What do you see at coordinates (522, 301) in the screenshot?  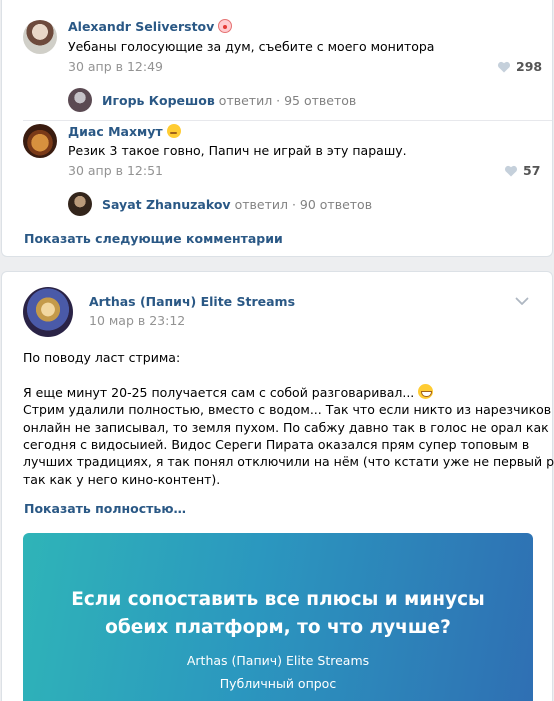 I see `chevron-down-icon` at bounding box center [522, 301].